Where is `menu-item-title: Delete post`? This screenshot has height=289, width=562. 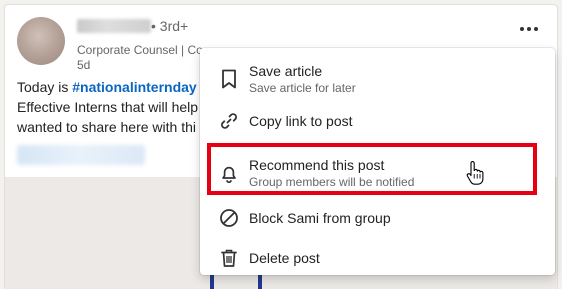 menu-item-title: Delete post is located at coordinates (284, 257).